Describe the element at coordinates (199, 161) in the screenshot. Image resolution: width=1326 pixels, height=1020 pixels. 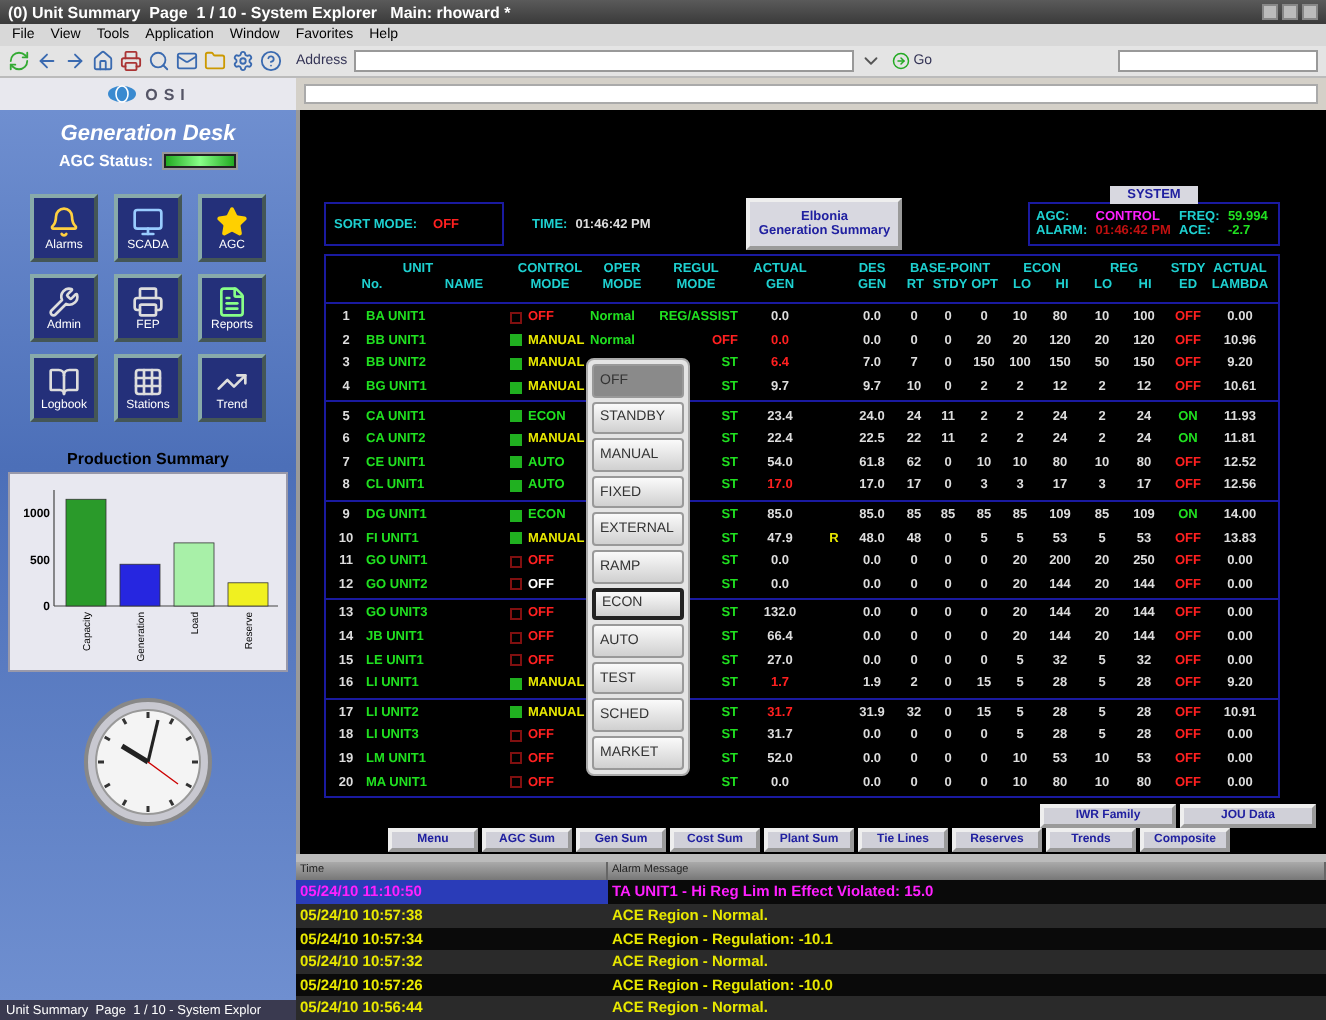
I see `agc-status-indicator` at that location.